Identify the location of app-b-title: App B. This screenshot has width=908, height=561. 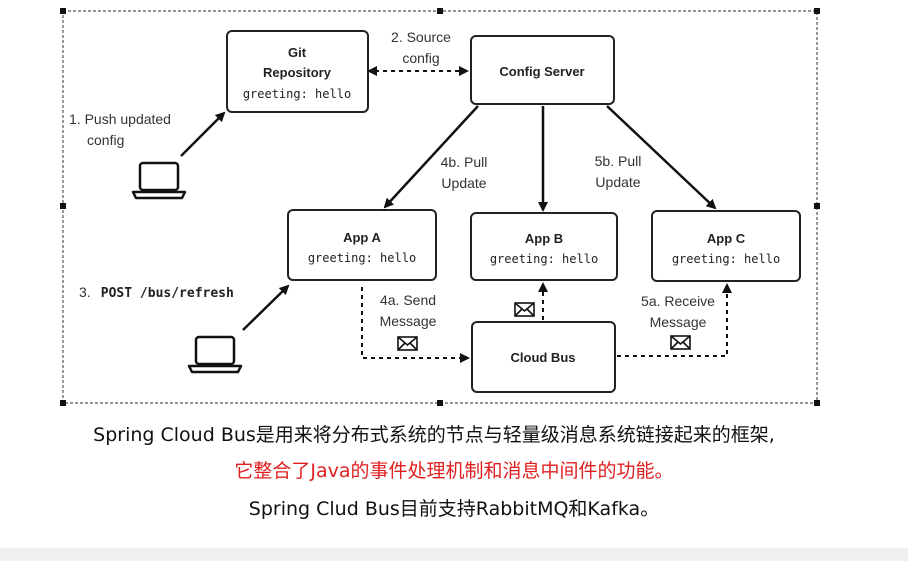
(544, 238).